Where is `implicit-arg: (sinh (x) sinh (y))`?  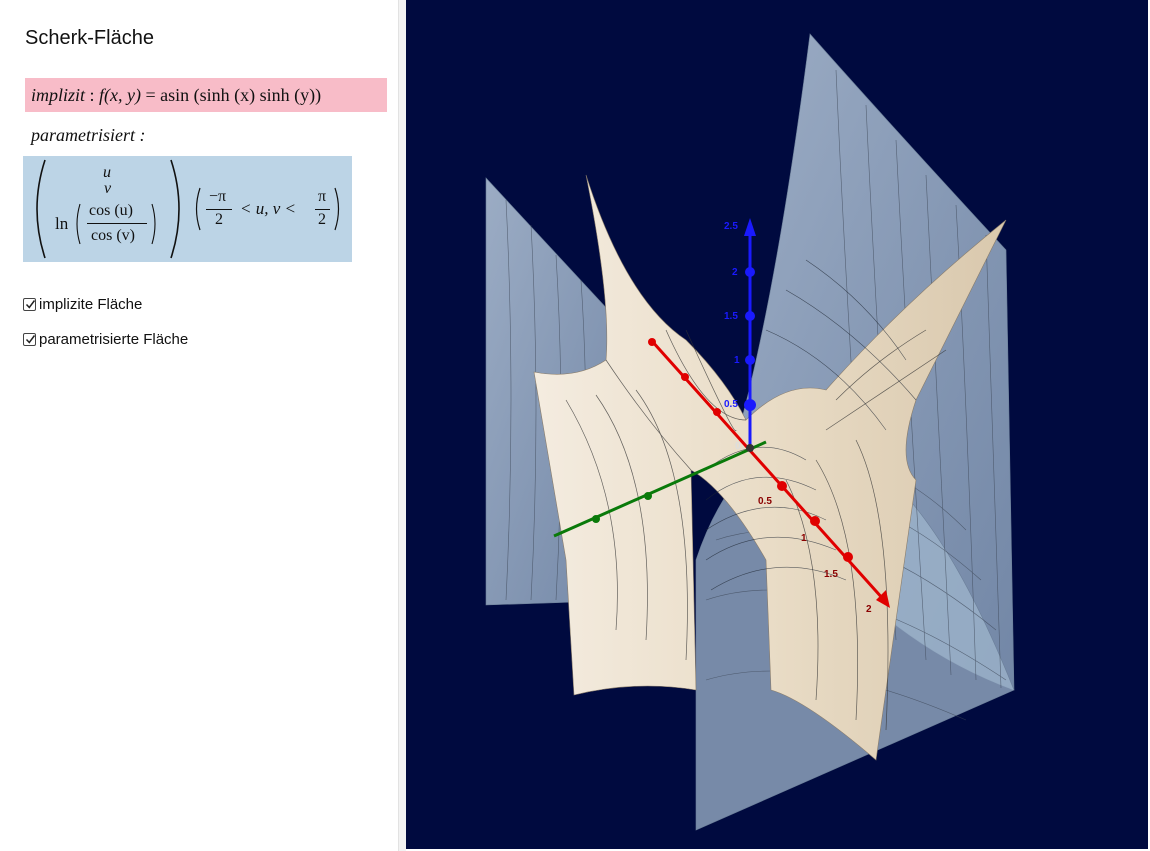
implicit-arg: (sinh (x) sinh (y)) is located at coordinates (257, 95).